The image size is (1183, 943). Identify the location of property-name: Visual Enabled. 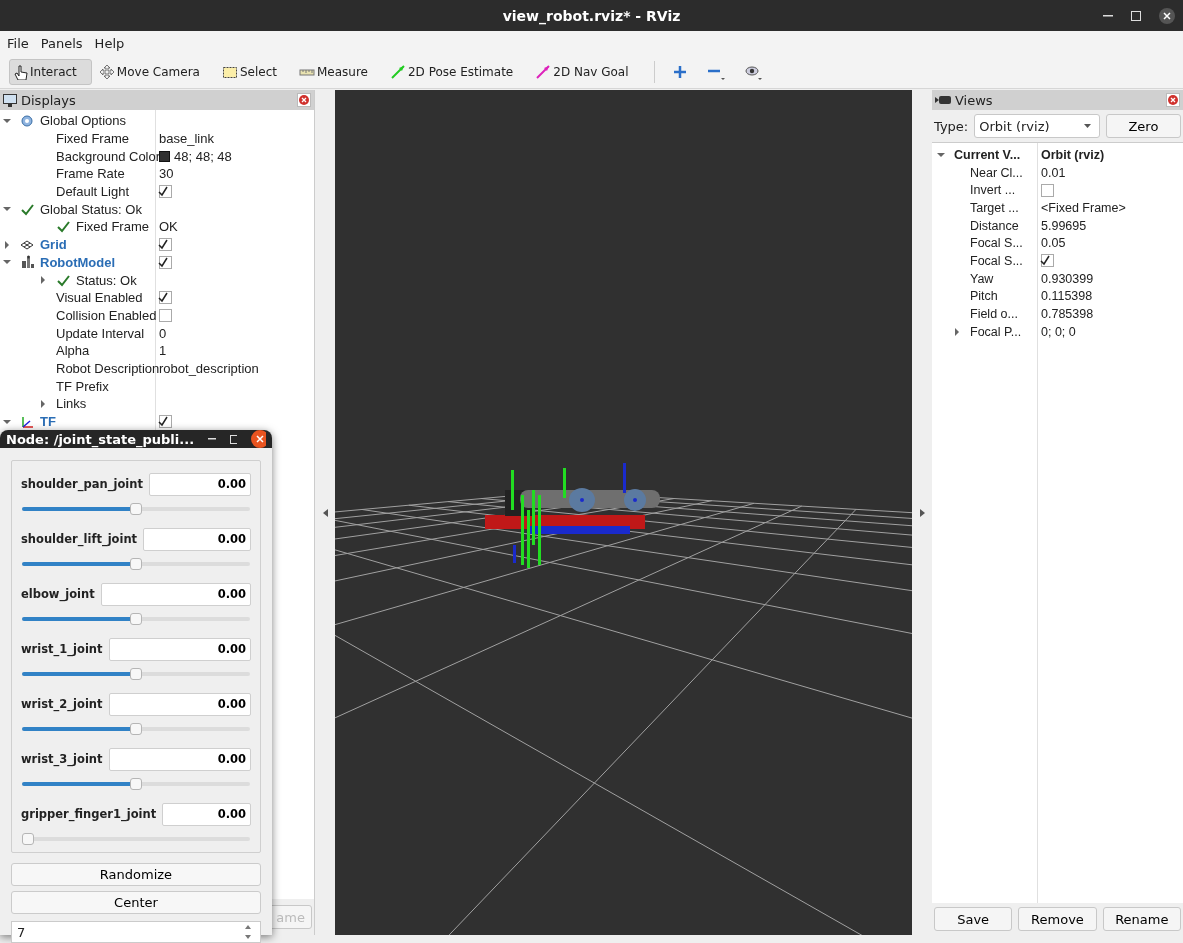
(99, 298).